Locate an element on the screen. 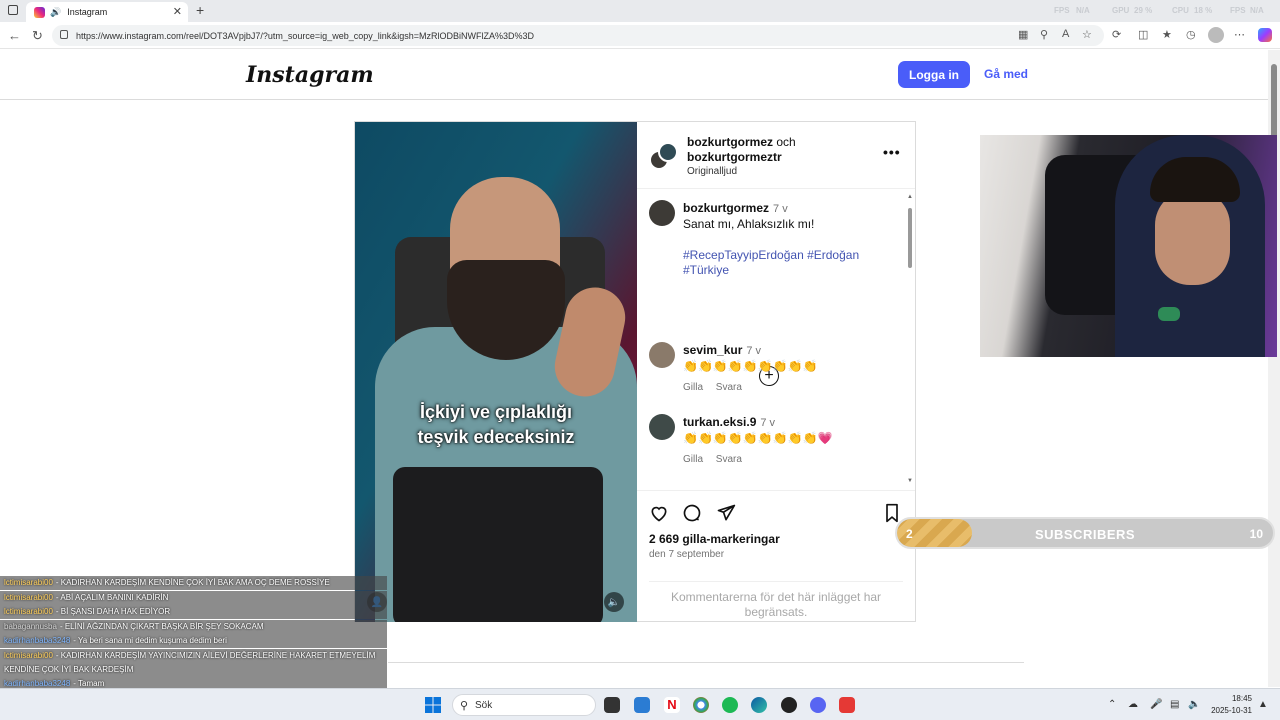 This screenshot has width=1280, height=720. caption-user: bozkurtgormez 7 v is located at coordinates (735, 208).